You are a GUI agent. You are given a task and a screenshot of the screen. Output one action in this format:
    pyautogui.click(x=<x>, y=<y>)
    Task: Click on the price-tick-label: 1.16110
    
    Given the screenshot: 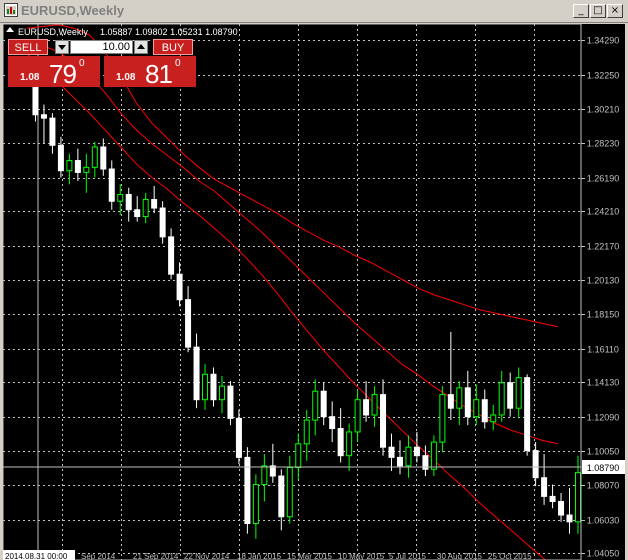 What is the action you would take?
    pyautogui.click(x=603, y=350)
    